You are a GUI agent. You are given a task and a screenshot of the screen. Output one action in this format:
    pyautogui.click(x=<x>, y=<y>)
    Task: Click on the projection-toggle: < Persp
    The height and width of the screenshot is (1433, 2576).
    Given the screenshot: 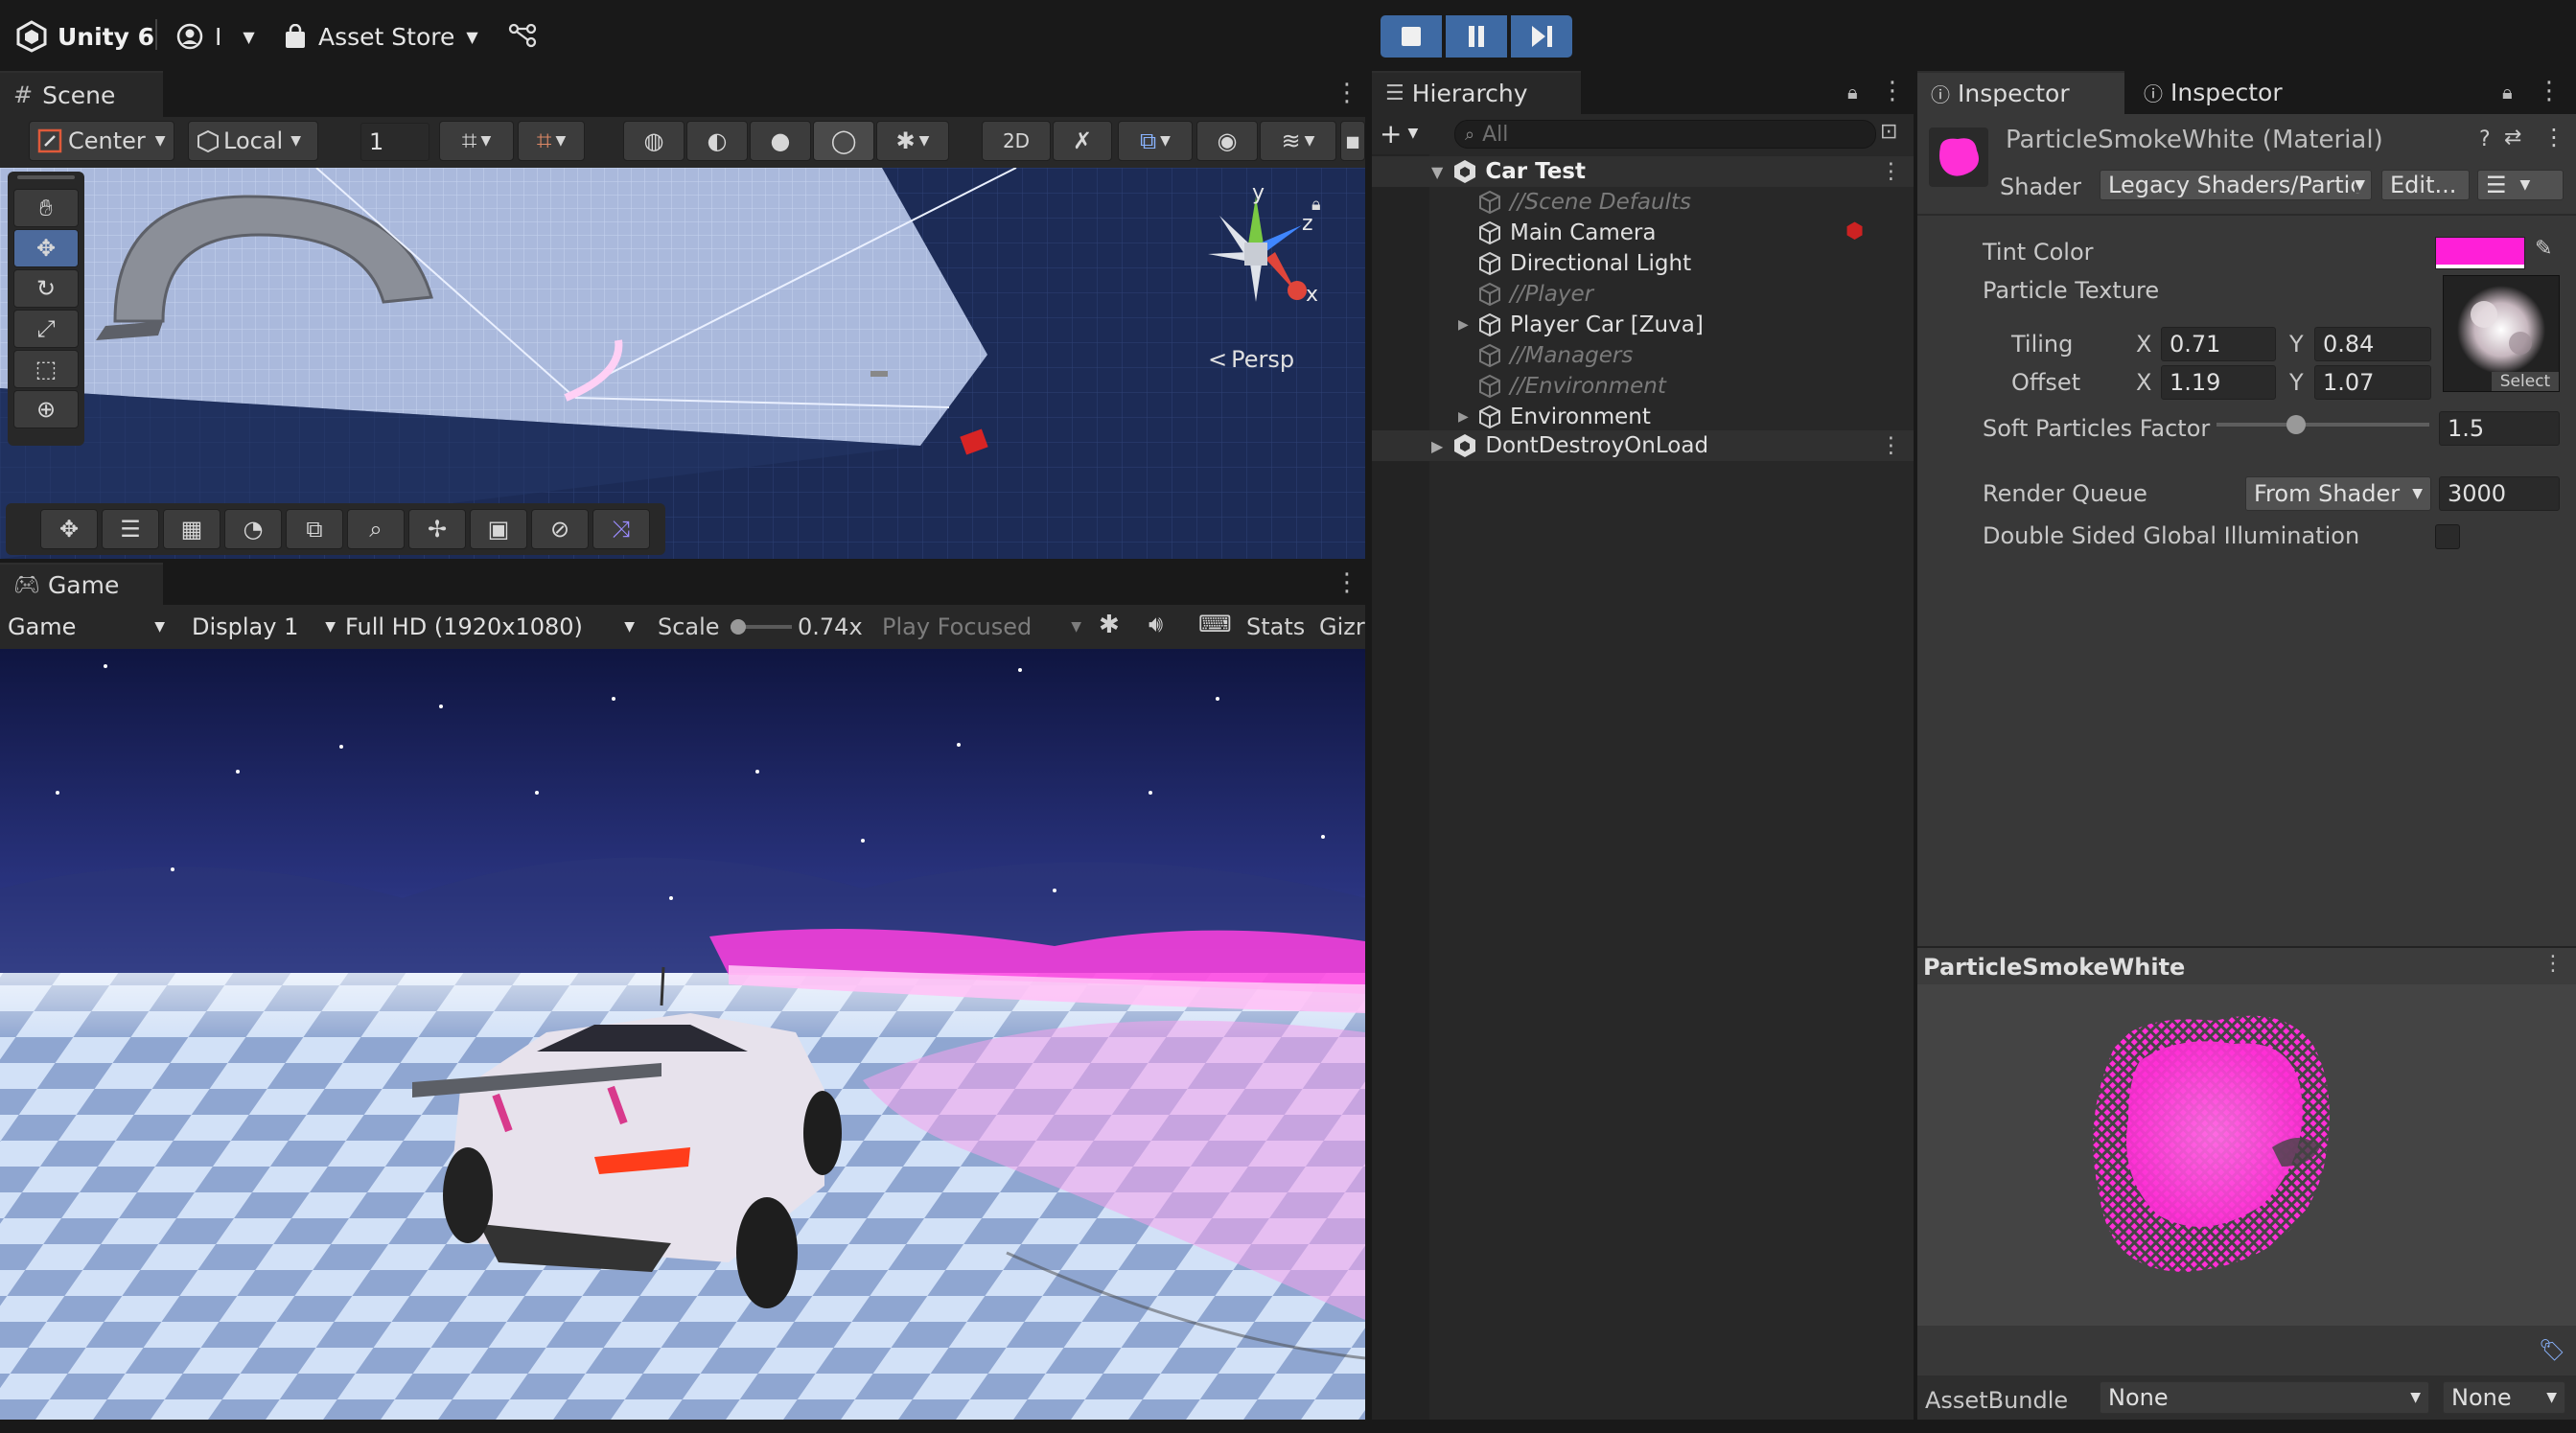 What is the action you would take?
    pyautogui.click(x=1251, y=359)
    